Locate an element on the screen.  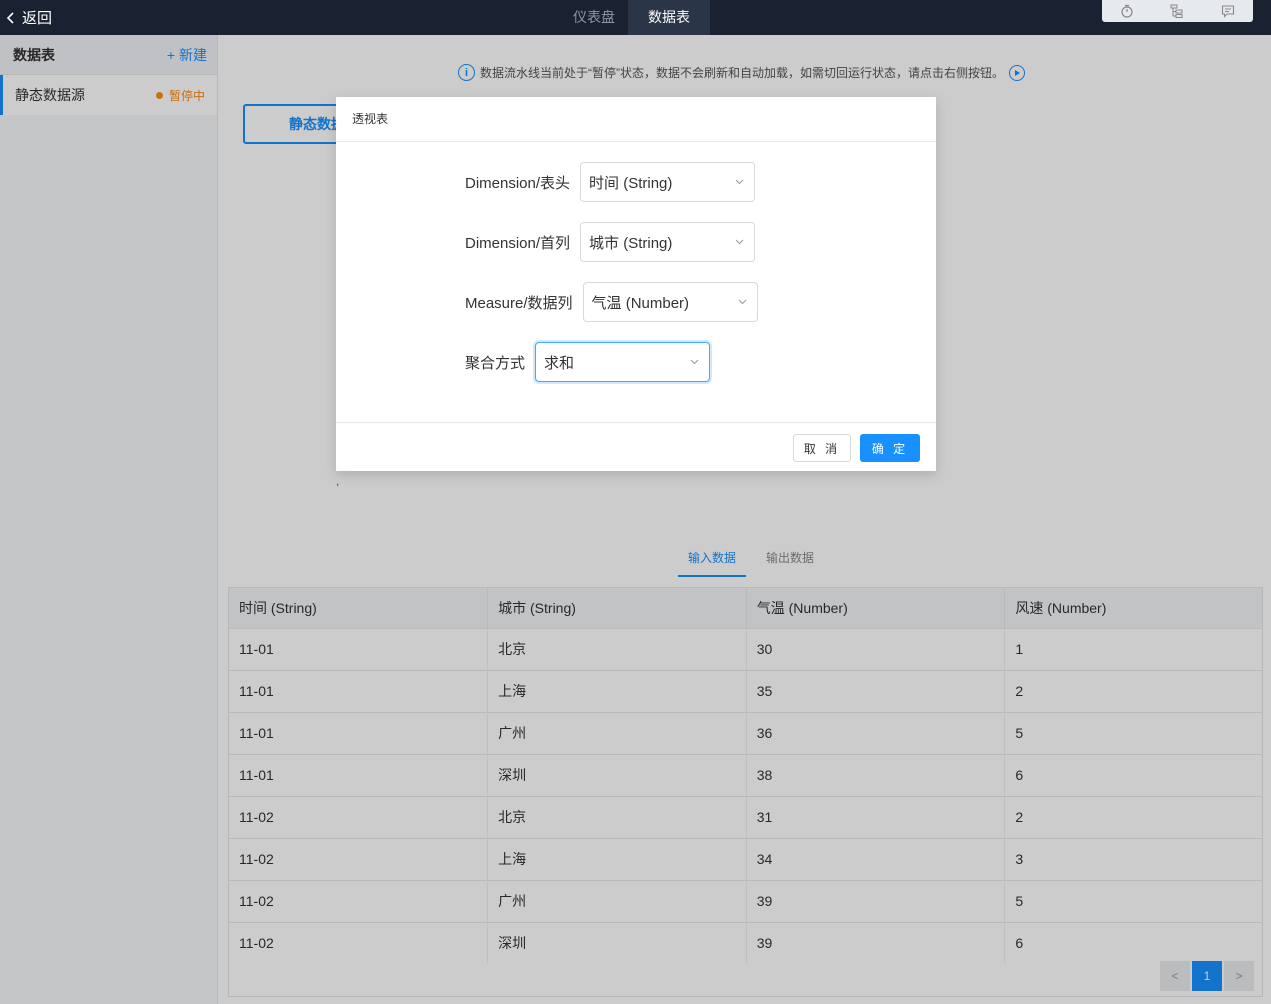
cancel-button: 取 消 is located at coordinates (822, 448).